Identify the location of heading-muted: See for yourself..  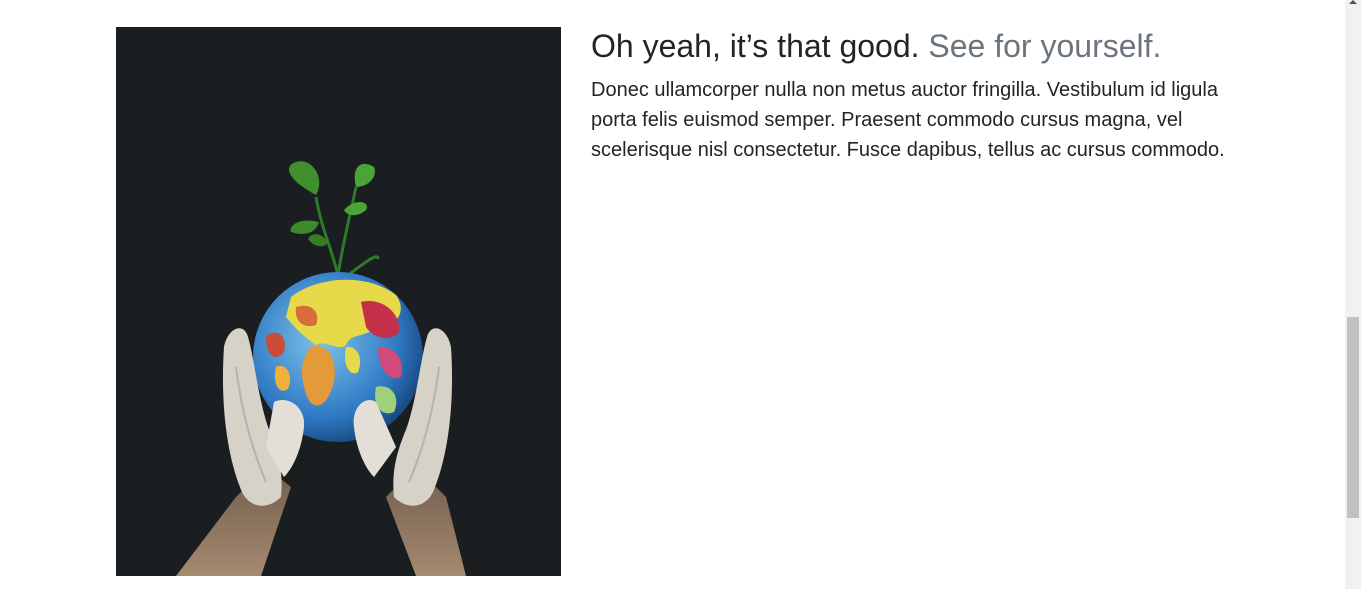
(1045, 46).